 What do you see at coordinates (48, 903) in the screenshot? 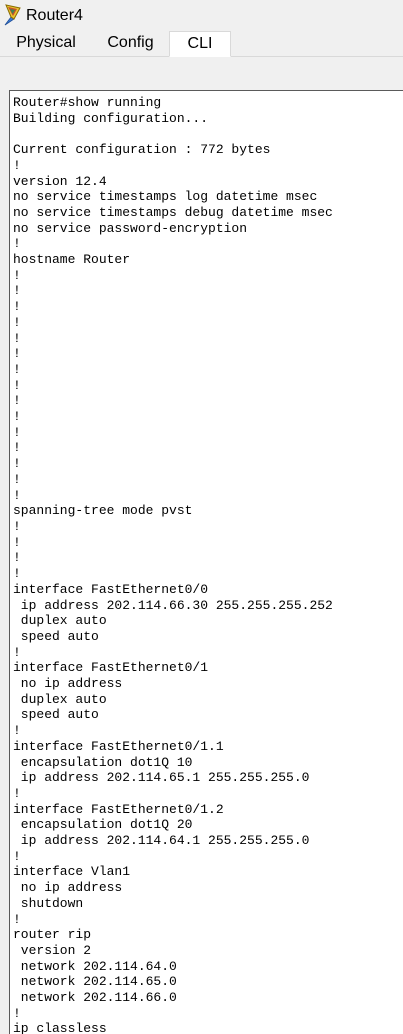
I see `terminal-line: shutdown` at bounding box center [48, 903].